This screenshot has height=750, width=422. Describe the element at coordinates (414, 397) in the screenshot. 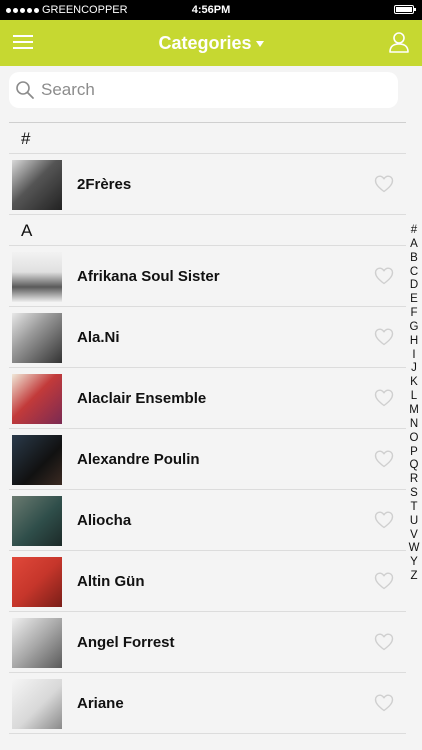

I see `index-letter: L` at that location.